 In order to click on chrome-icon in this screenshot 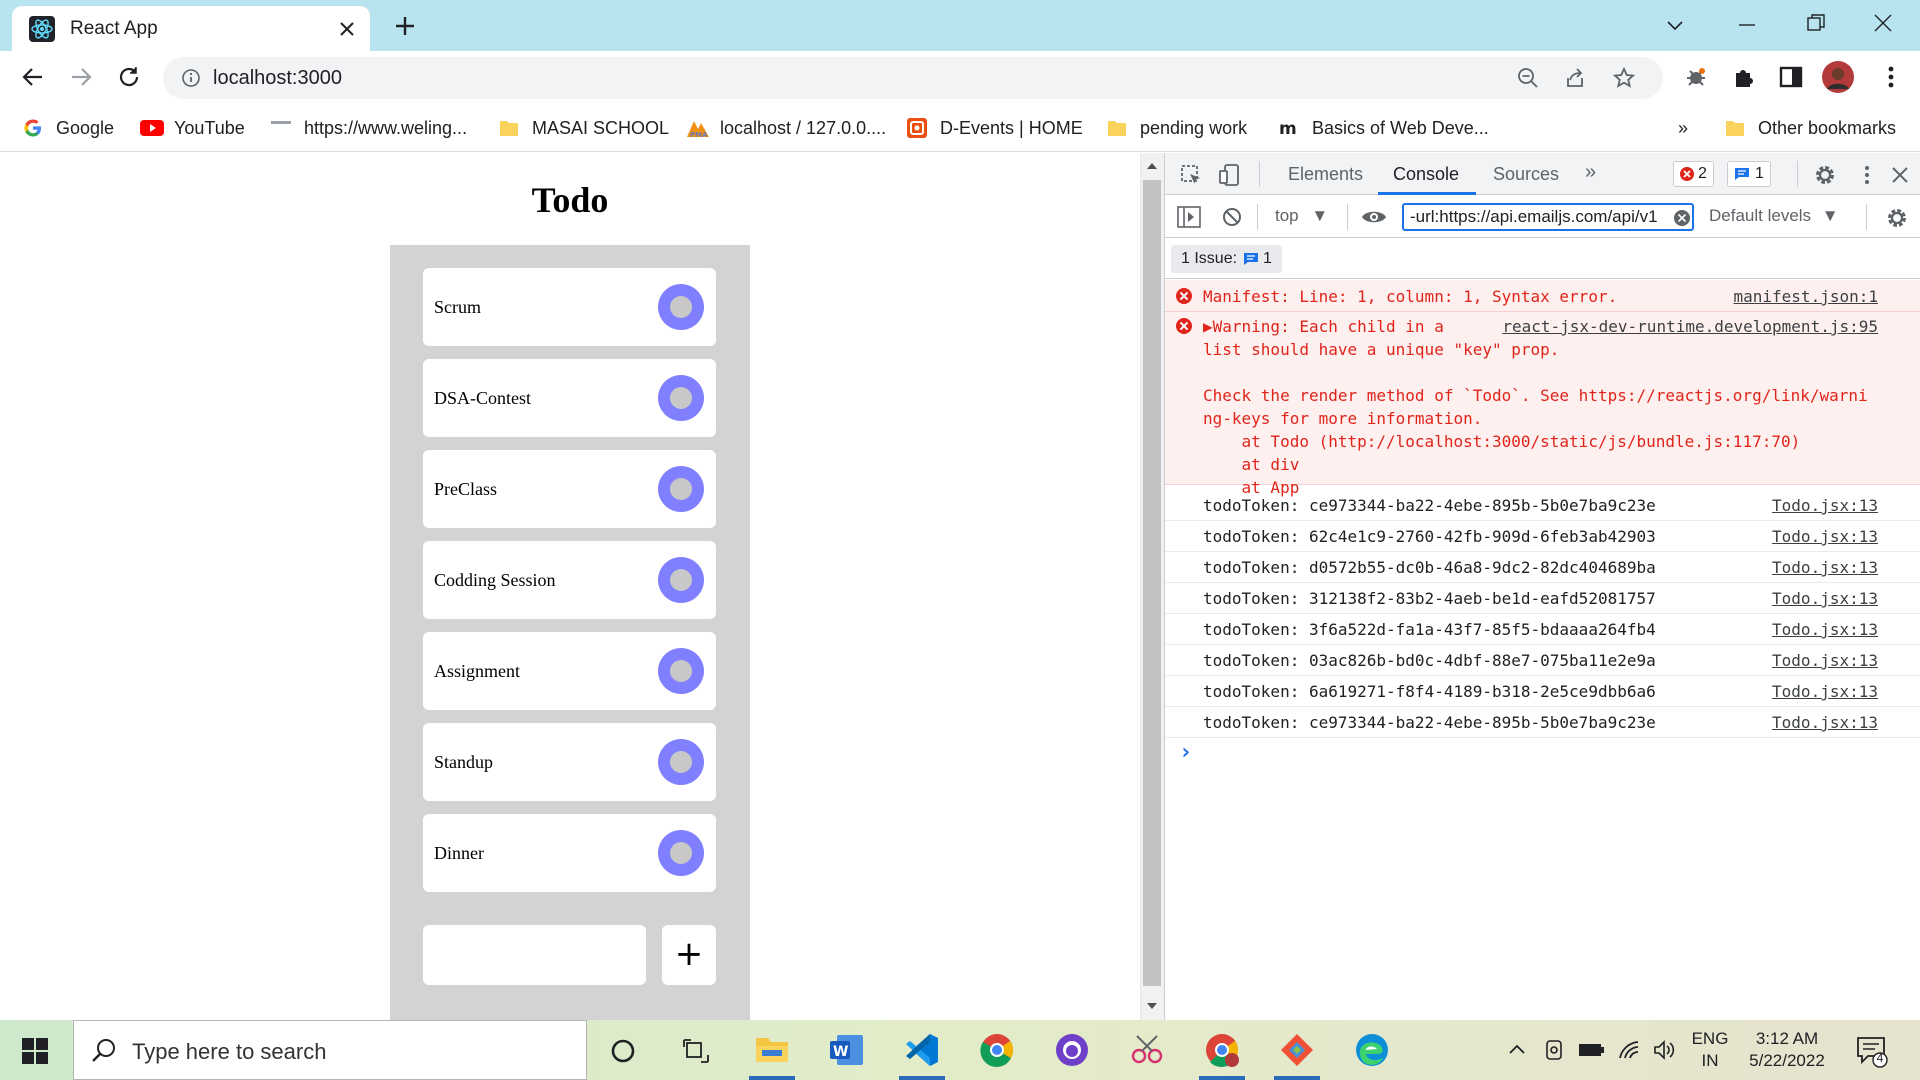, I will do `click(997, 1050)`.